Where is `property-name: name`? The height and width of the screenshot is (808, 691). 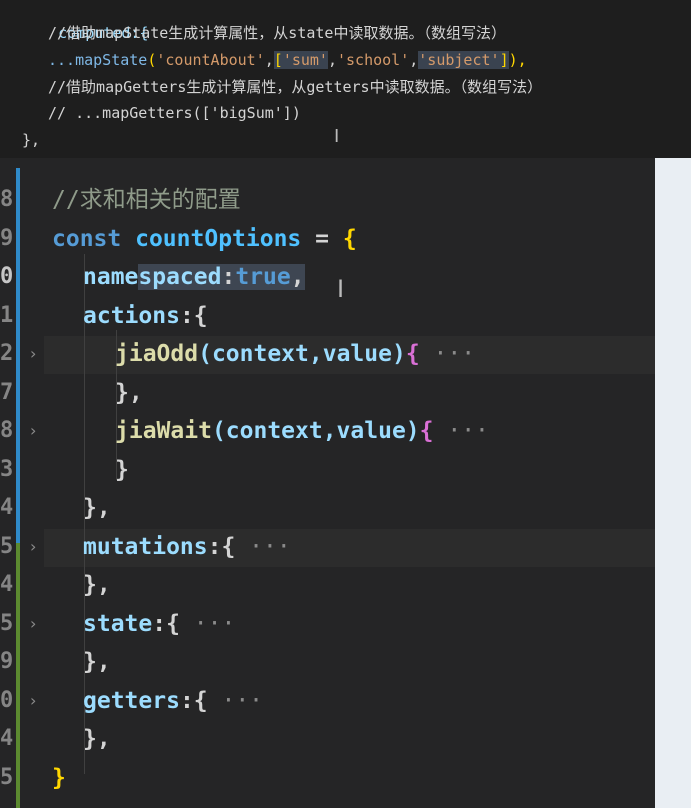
property-name: name is located at coordinates (111, 277).